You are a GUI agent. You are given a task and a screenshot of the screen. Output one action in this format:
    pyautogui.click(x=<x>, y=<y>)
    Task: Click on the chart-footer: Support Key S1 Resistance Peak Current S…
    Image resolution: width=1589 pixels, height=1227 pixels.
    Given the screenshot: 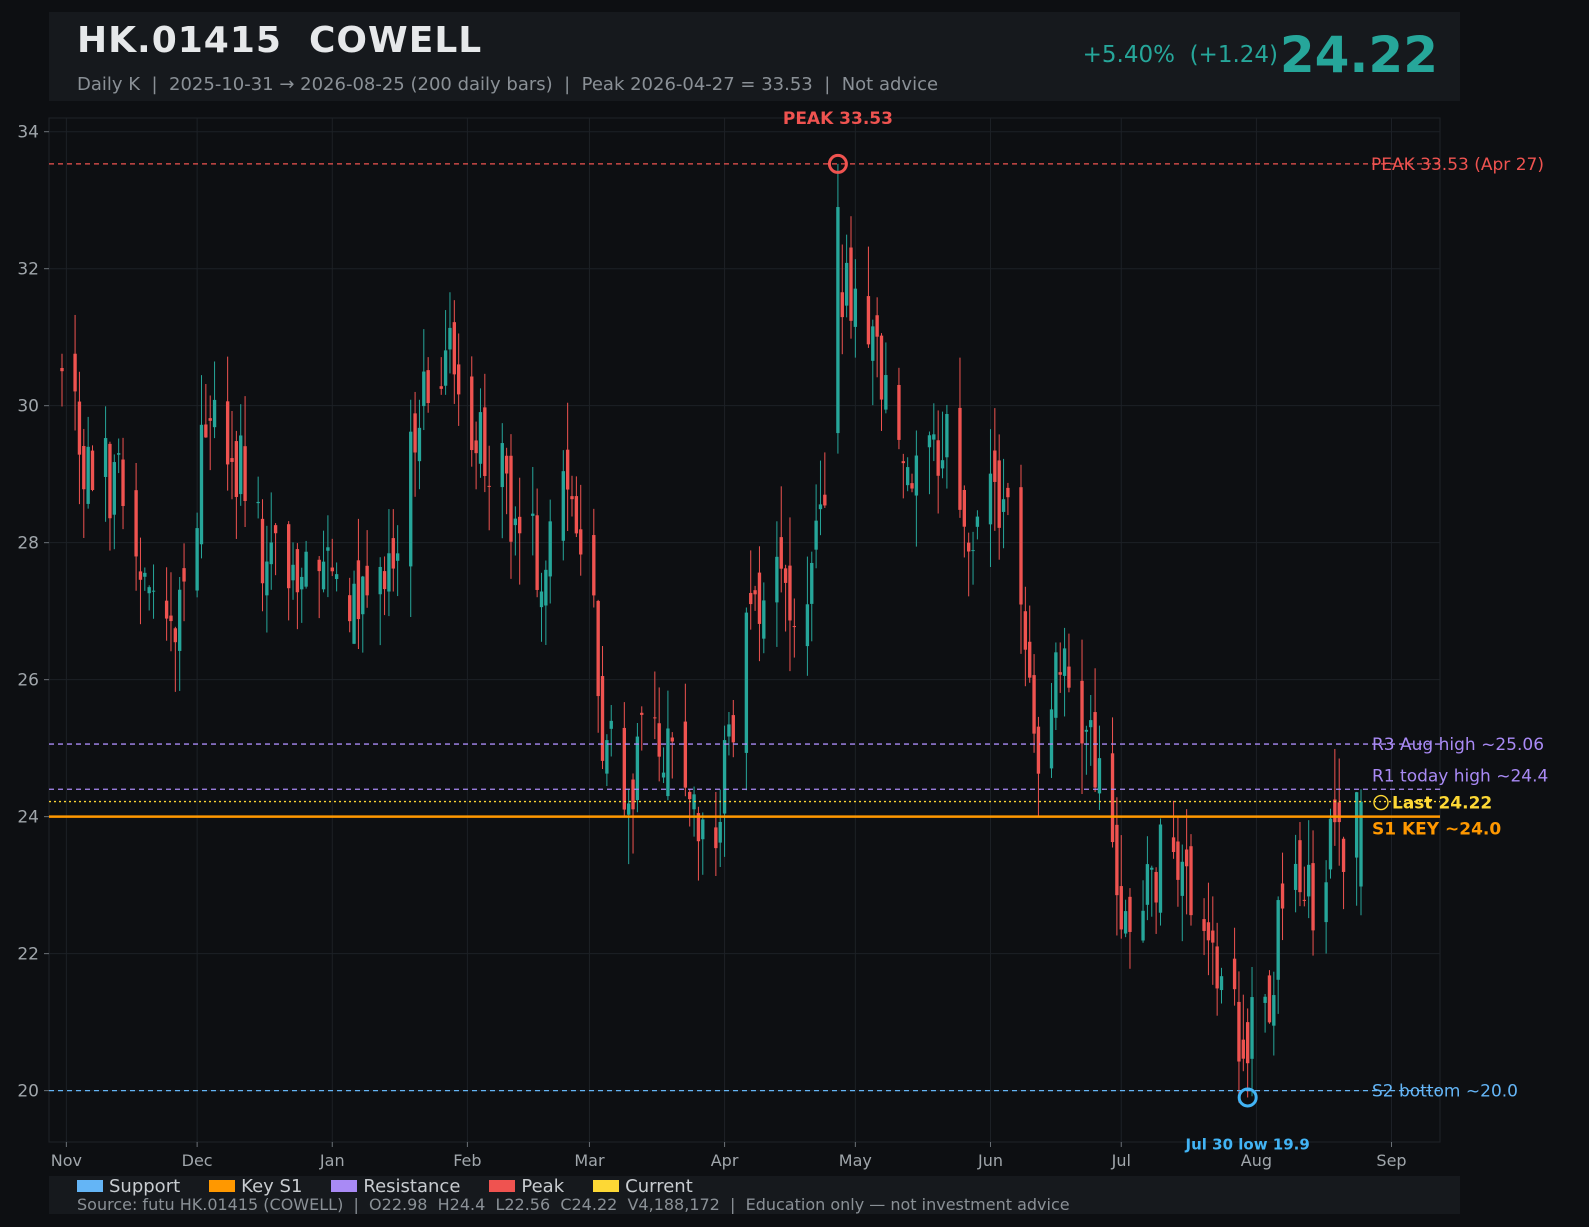 What is the action you would take?
    pyautogui.click(x=754, y=1195)
    